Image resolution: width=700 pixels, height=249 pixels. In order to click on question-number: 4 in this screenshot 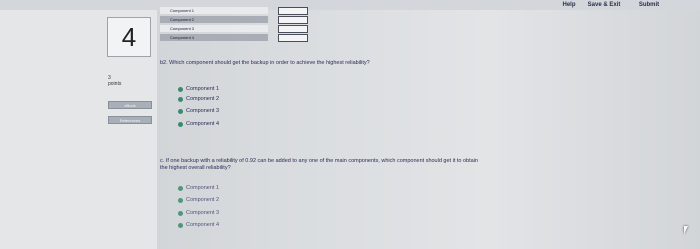, I will do `click(129, 37)`.